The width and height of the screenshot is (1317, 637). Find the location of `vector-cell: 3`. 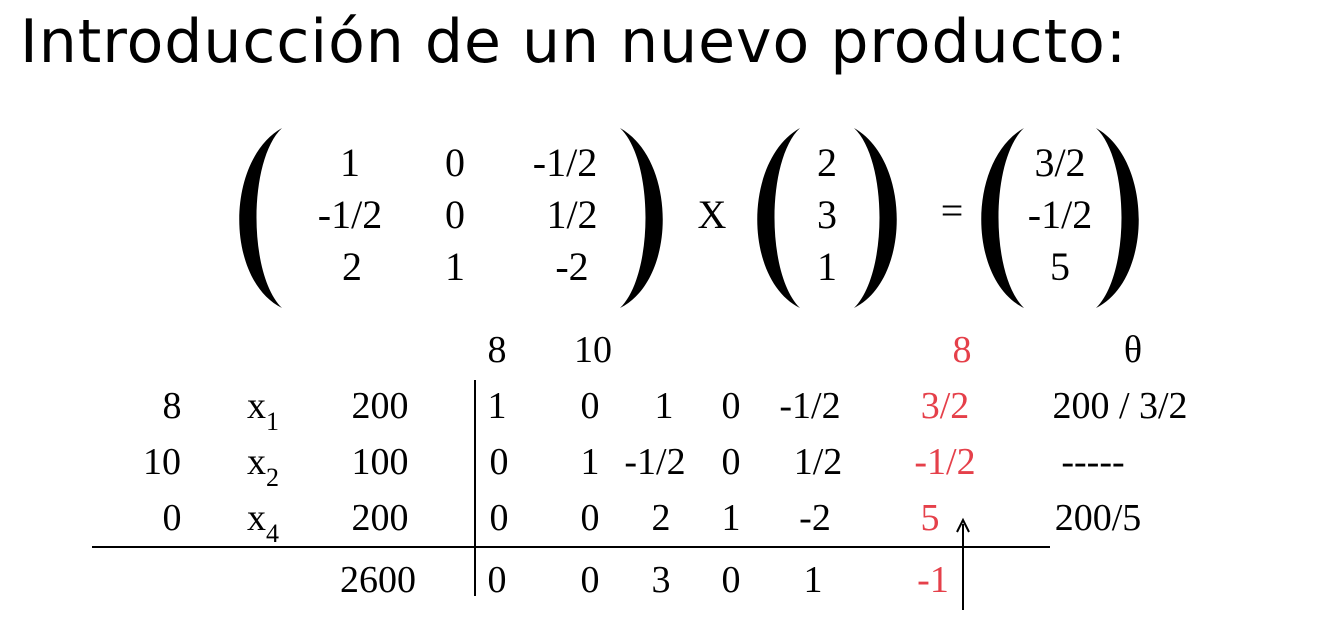

vector-cell: 3 is located at coordinates (827, 214).